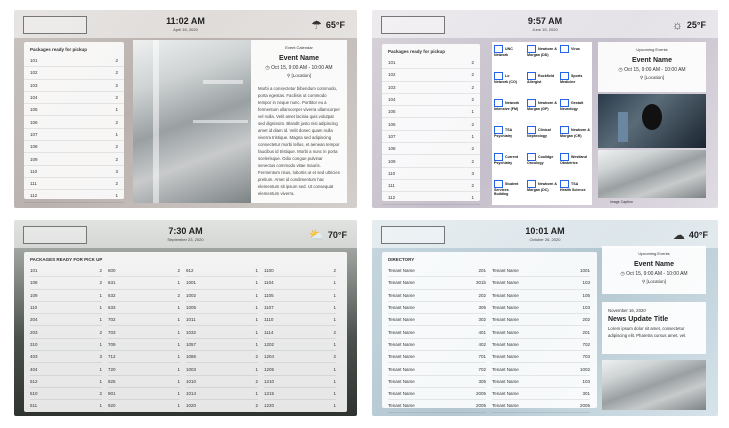 The image size is (729, 428). I want to click on unit-number: 1215, so click(269, 394).